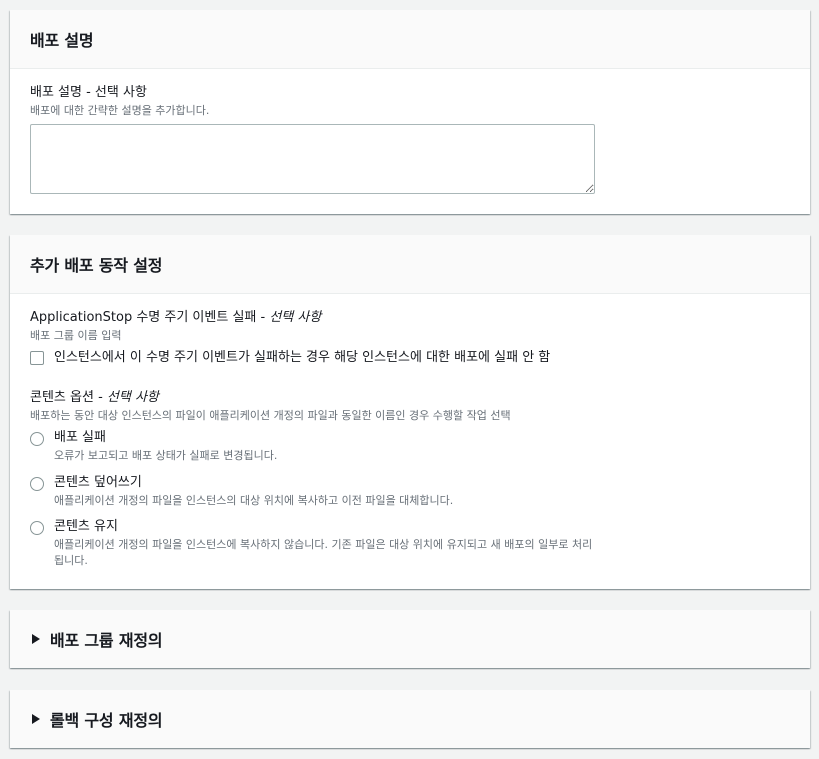  I want to click on expandable-title: 배포 그룹 재정의, so click(106, 640).